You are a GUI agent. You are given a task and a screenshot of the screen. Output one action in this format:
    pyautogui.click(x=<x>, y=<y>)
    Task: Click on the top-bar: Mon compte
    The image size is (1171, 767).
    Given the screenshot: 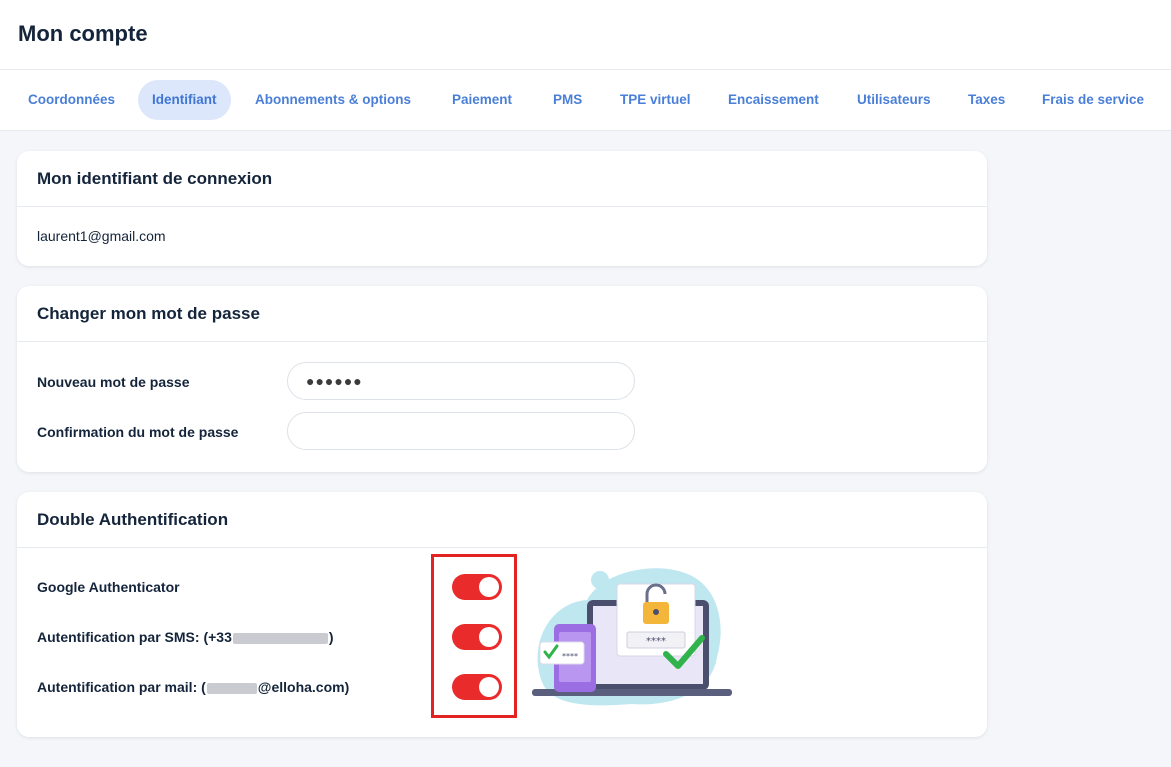 What is the action you would take?
    pyautogui.click(x=585, y=35)
    